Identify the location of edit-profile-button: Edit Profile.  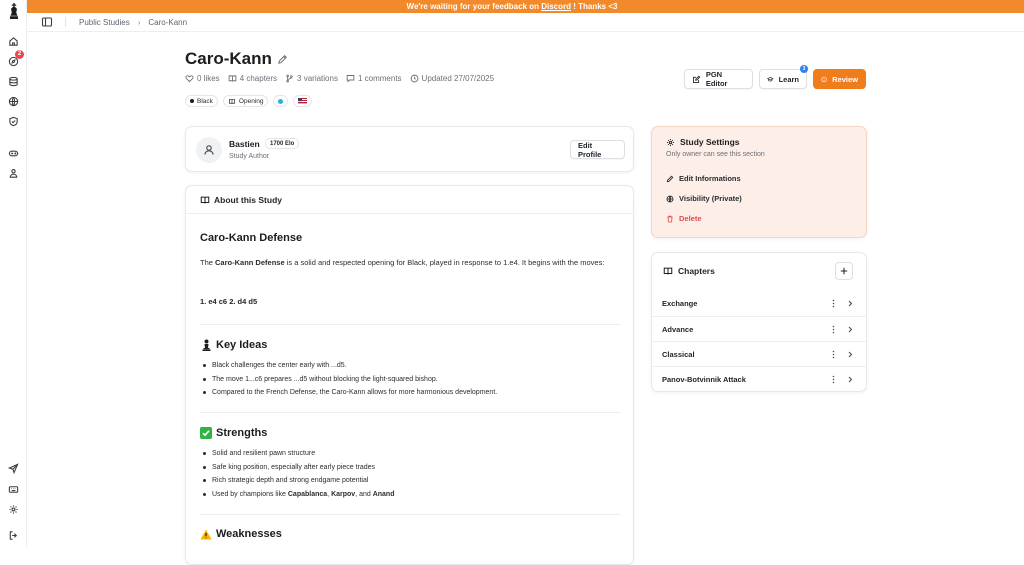
(597, 149).